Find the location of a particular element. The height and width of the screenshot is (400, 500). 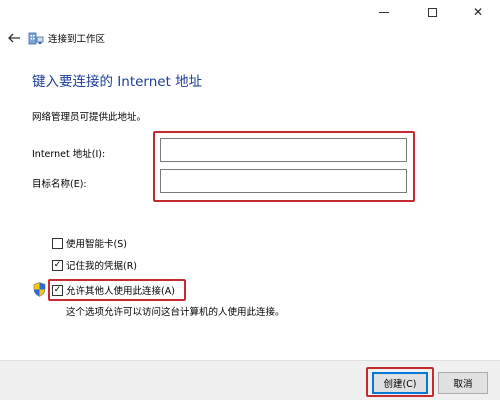

checkbox-box is located at coordinates (57, 243).